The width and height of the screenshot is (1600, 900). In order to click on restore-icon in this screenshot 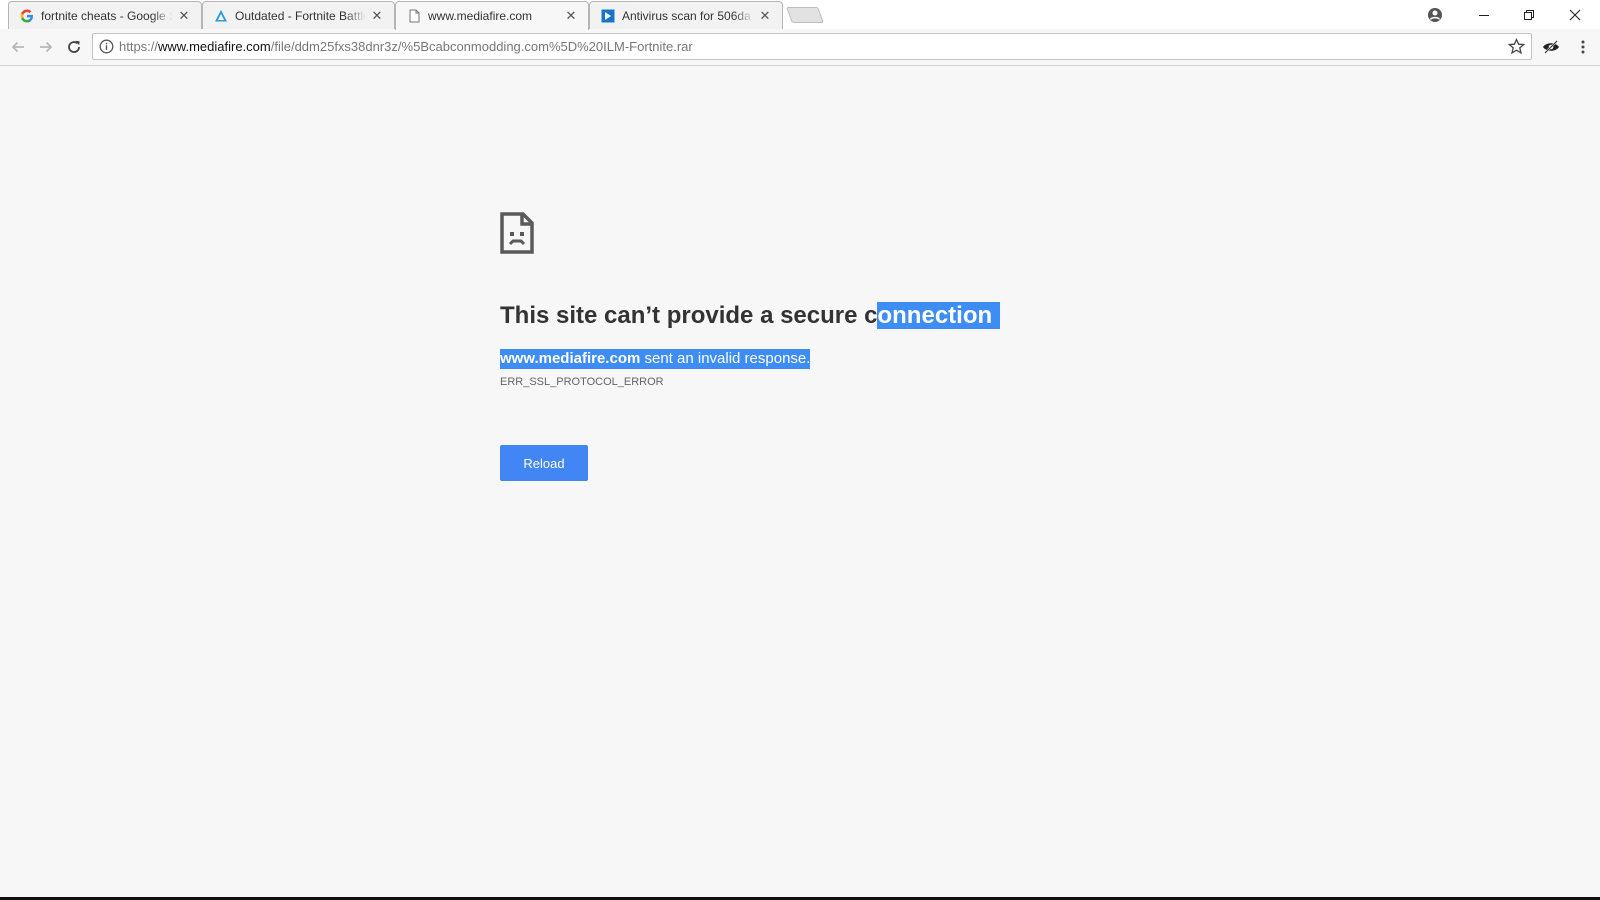, I will do `click(1529, 14)`.